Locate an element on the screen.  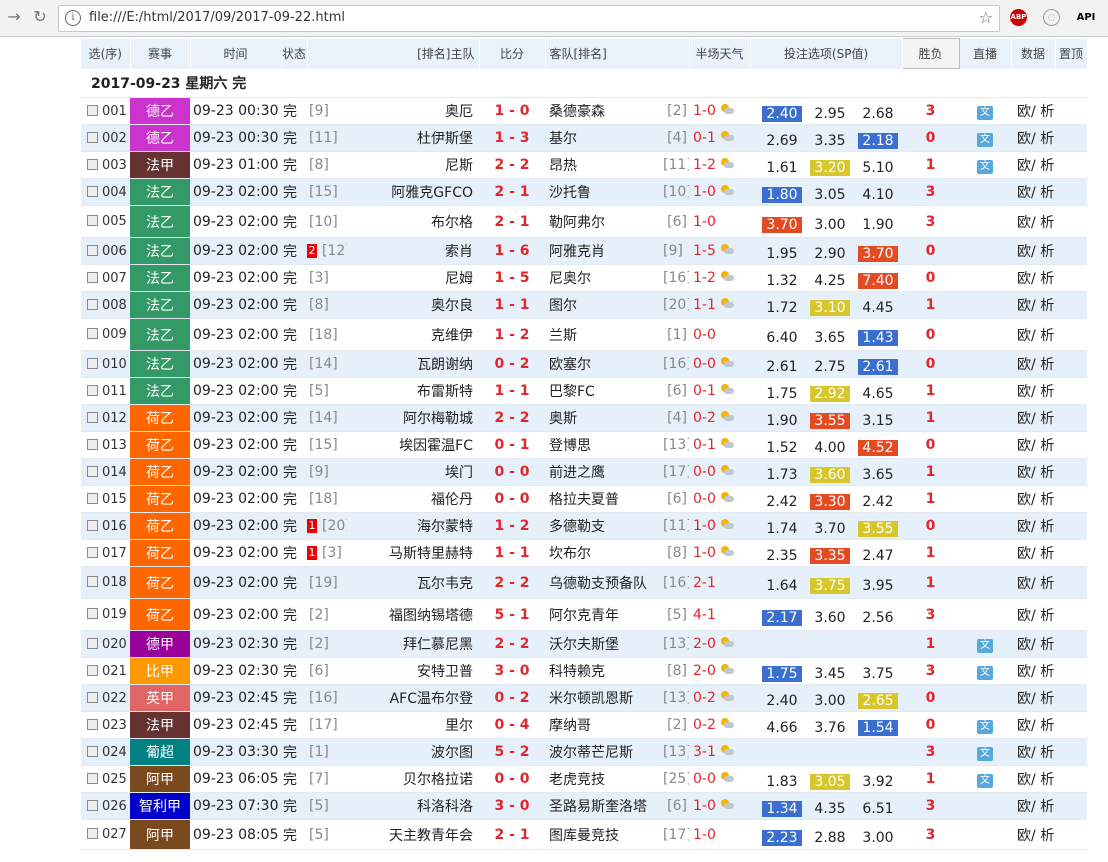
odds-cell-2: 2.88 is located at coordinates (830, 834).